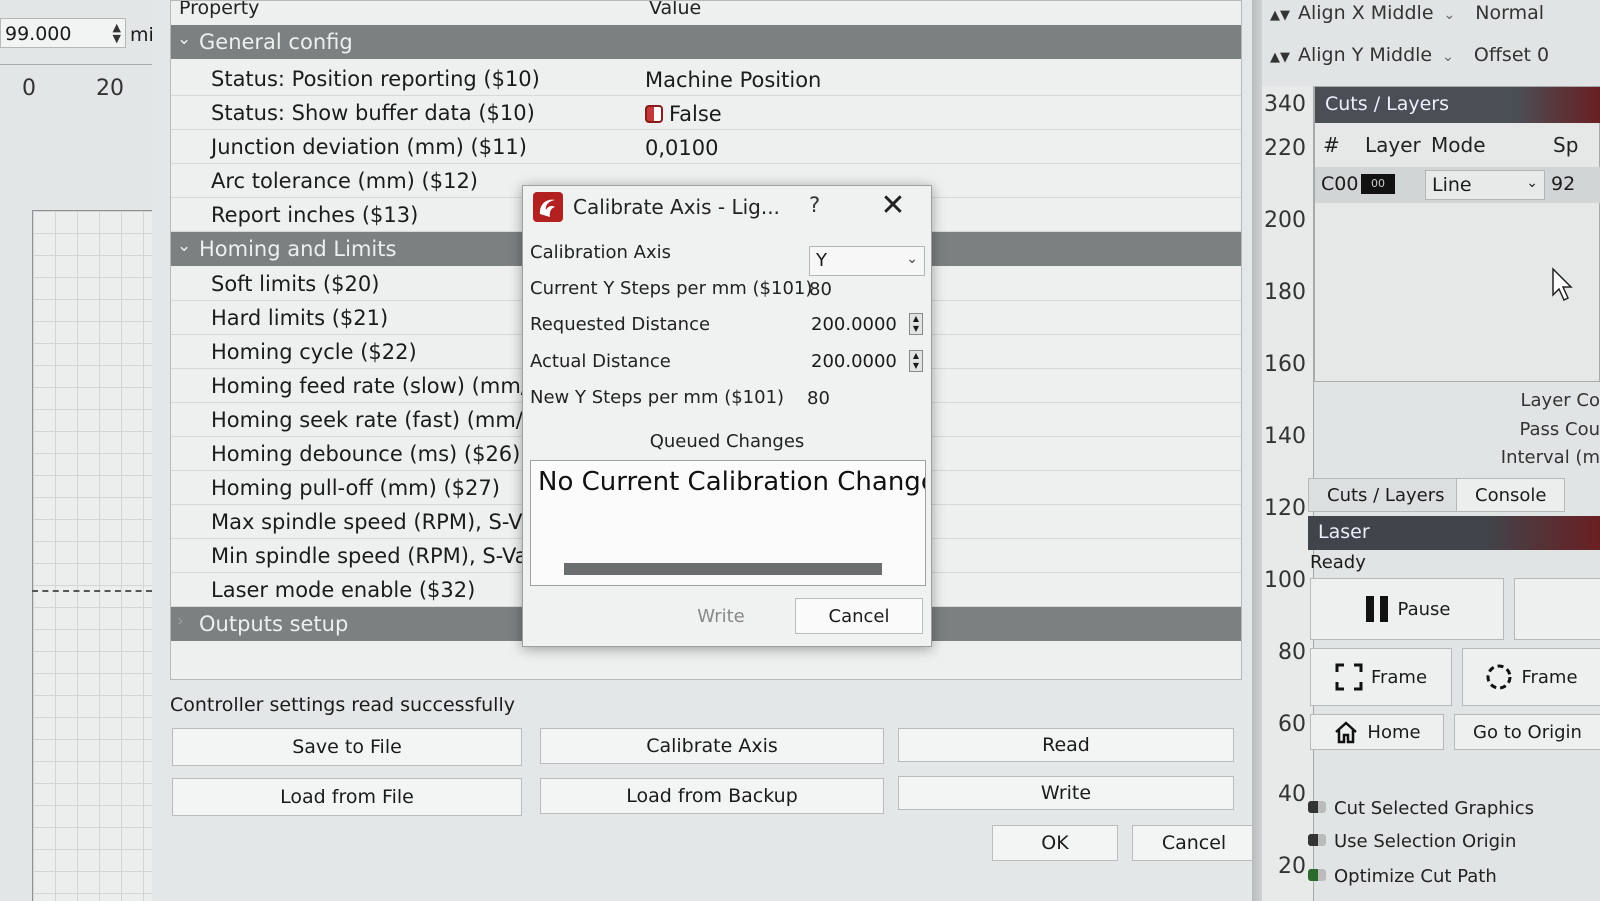 The height and width of the screenshot is (901, 1600). Describe the element at coordinates (300, 318) in the screenshot. I see `property-name: Hard limits ($21)` at that location.